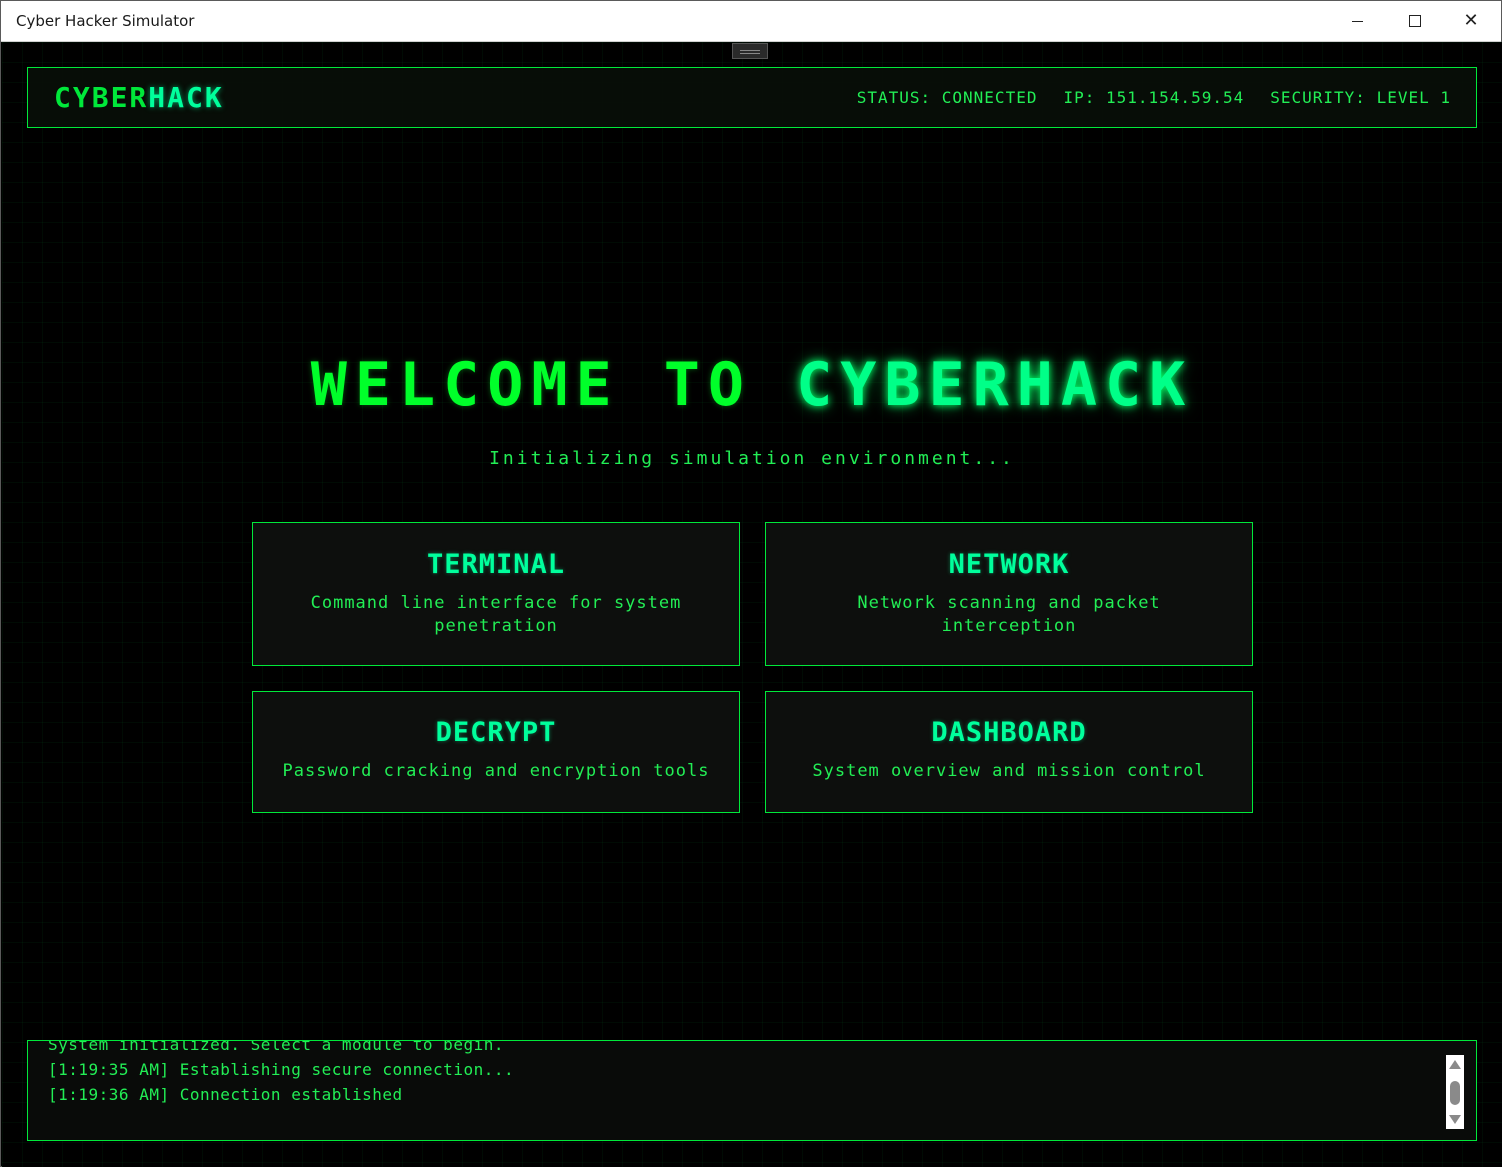 This screenshot has width=1502, height=1167. I want to click on logo-text-hack: HACK, so click(186, 97).